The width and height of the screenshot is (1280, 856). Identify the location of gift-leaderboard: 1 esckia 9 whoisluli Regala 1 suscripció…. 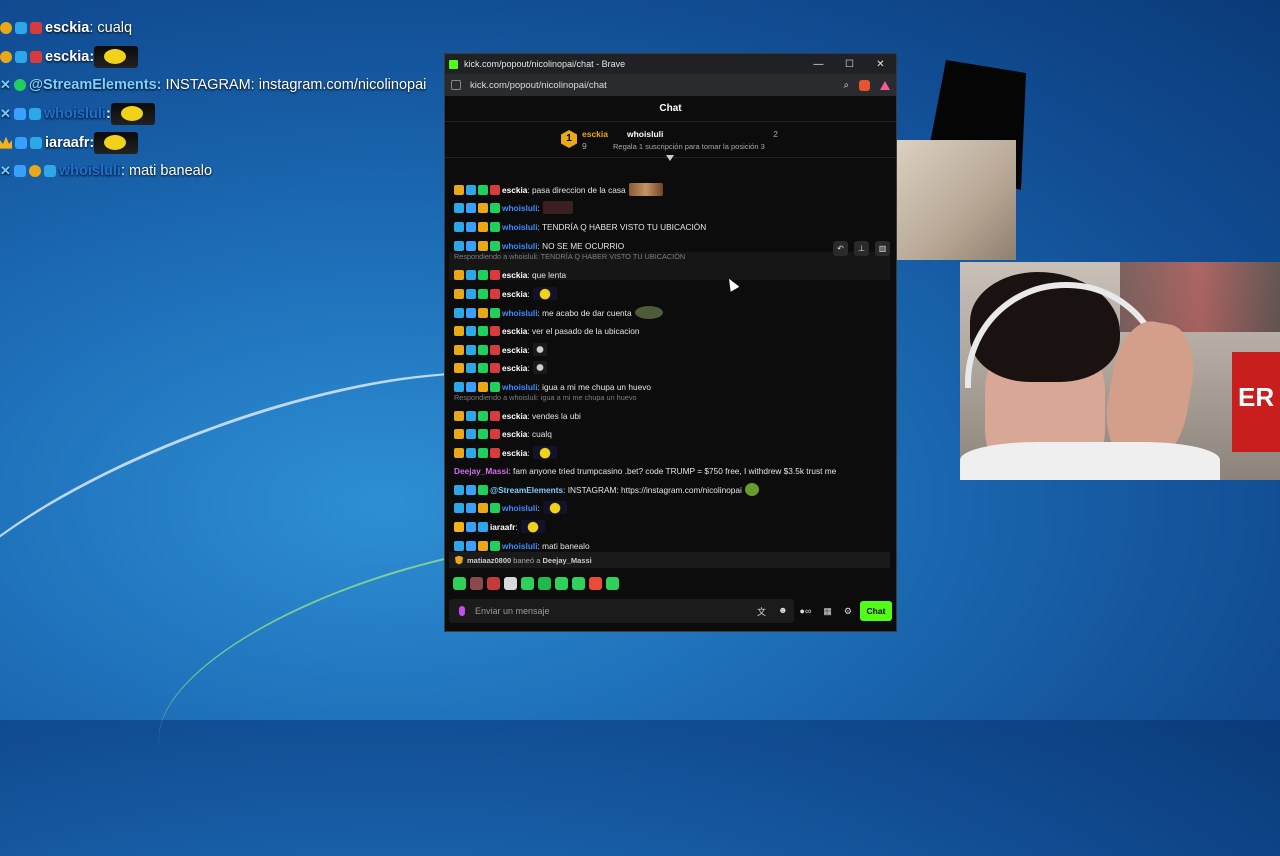
(670, 141).